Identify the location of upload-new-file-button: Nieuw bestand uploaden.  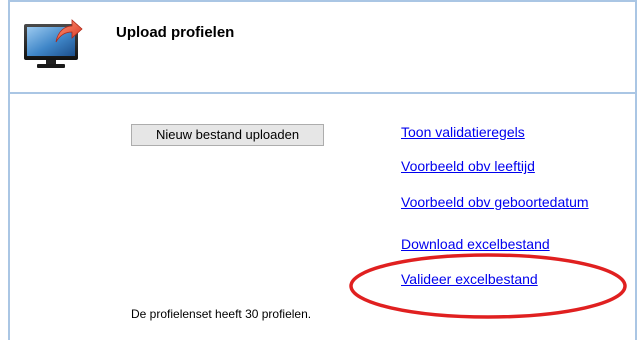
(227, 135).